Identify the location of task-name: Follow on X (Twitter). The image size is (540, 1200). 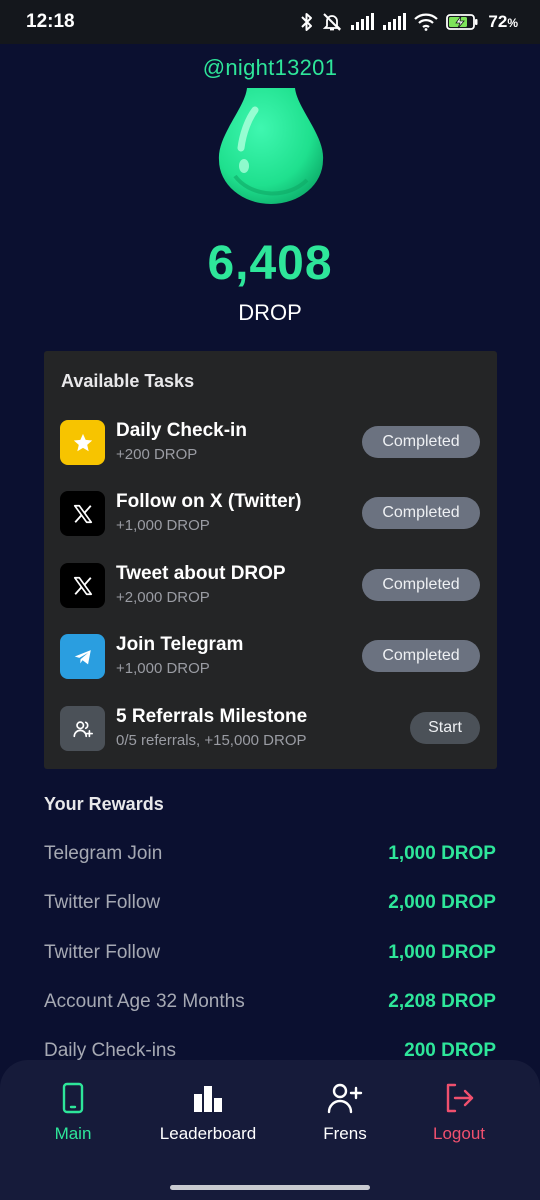
(209, 501).